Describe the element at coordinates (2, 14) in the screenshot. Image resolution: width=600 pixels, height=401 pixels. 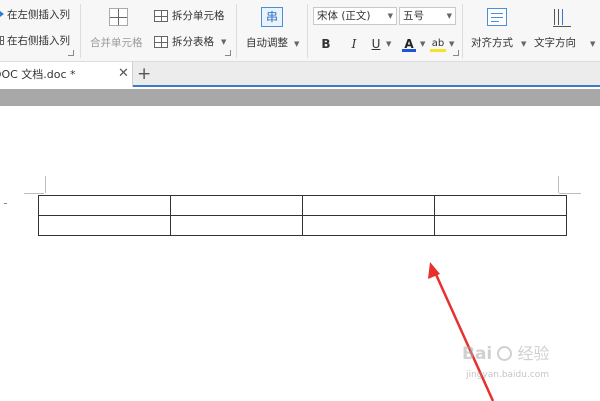
I see `insert-left-icon` at that location.